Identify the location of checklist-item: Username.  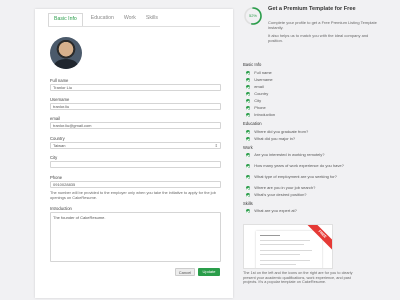
(306, 80).